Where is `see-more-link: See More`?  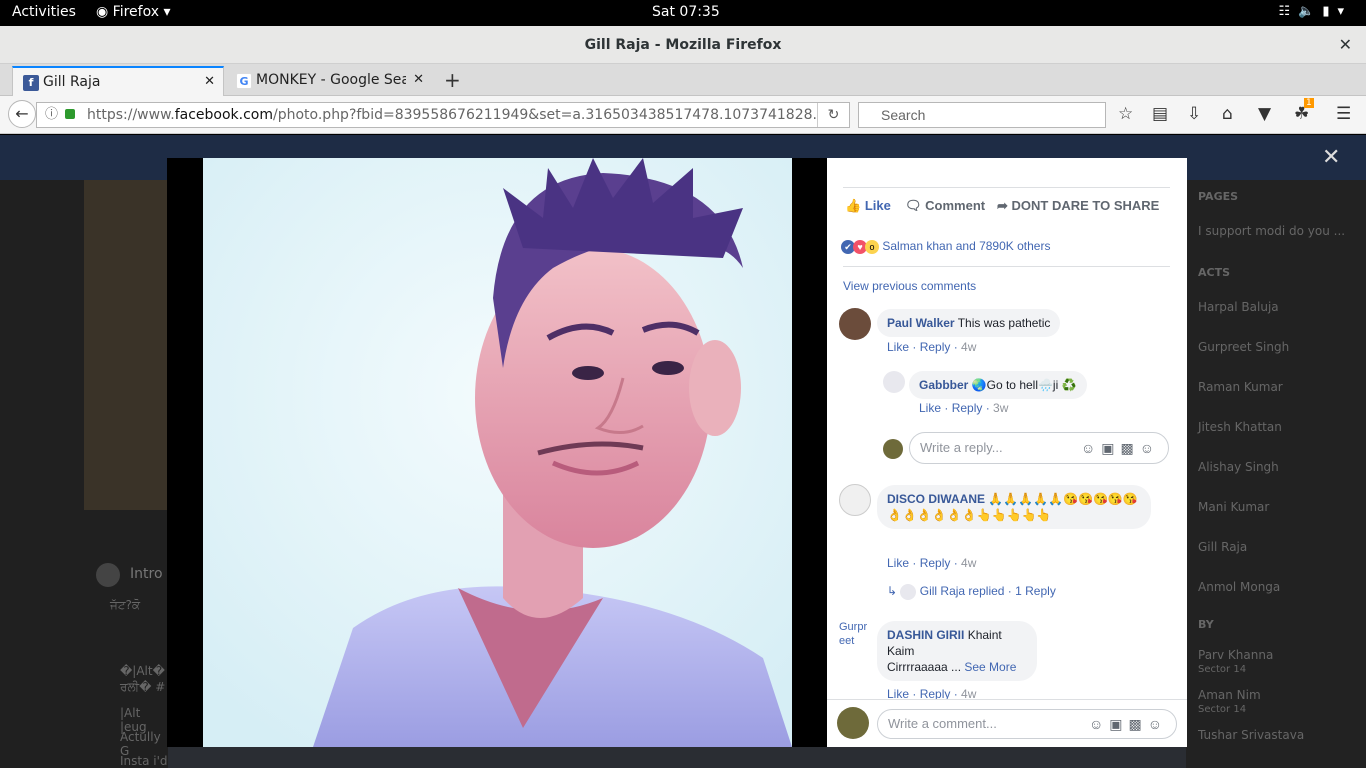 see-more-link: See More is located at coordinates (990, 667).